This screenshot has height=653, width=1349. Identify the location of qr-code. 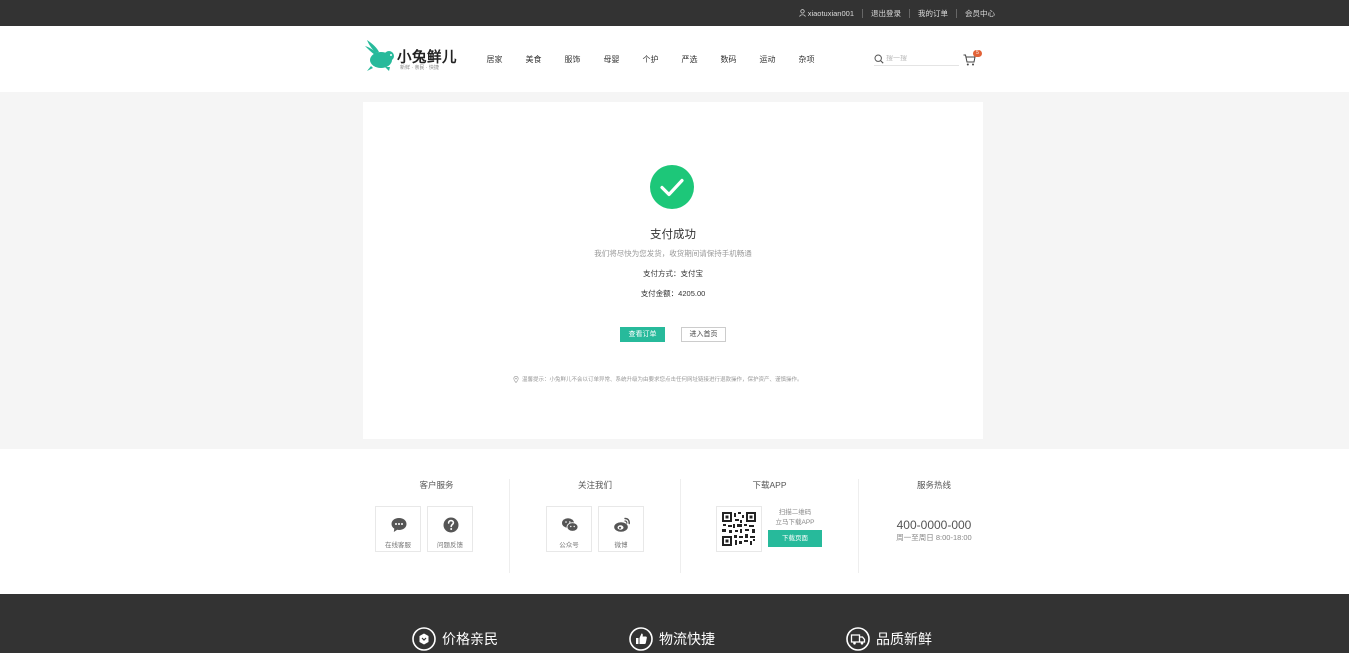
(739, 529).